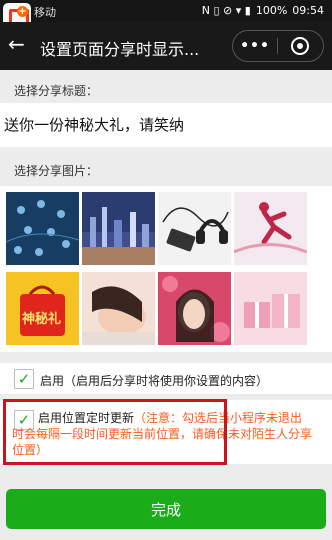  What do you see at coordinates (56, 171) in the screenshot?
I see `share-image-label: 选择分享图片：` at bounding box center [56, 171].